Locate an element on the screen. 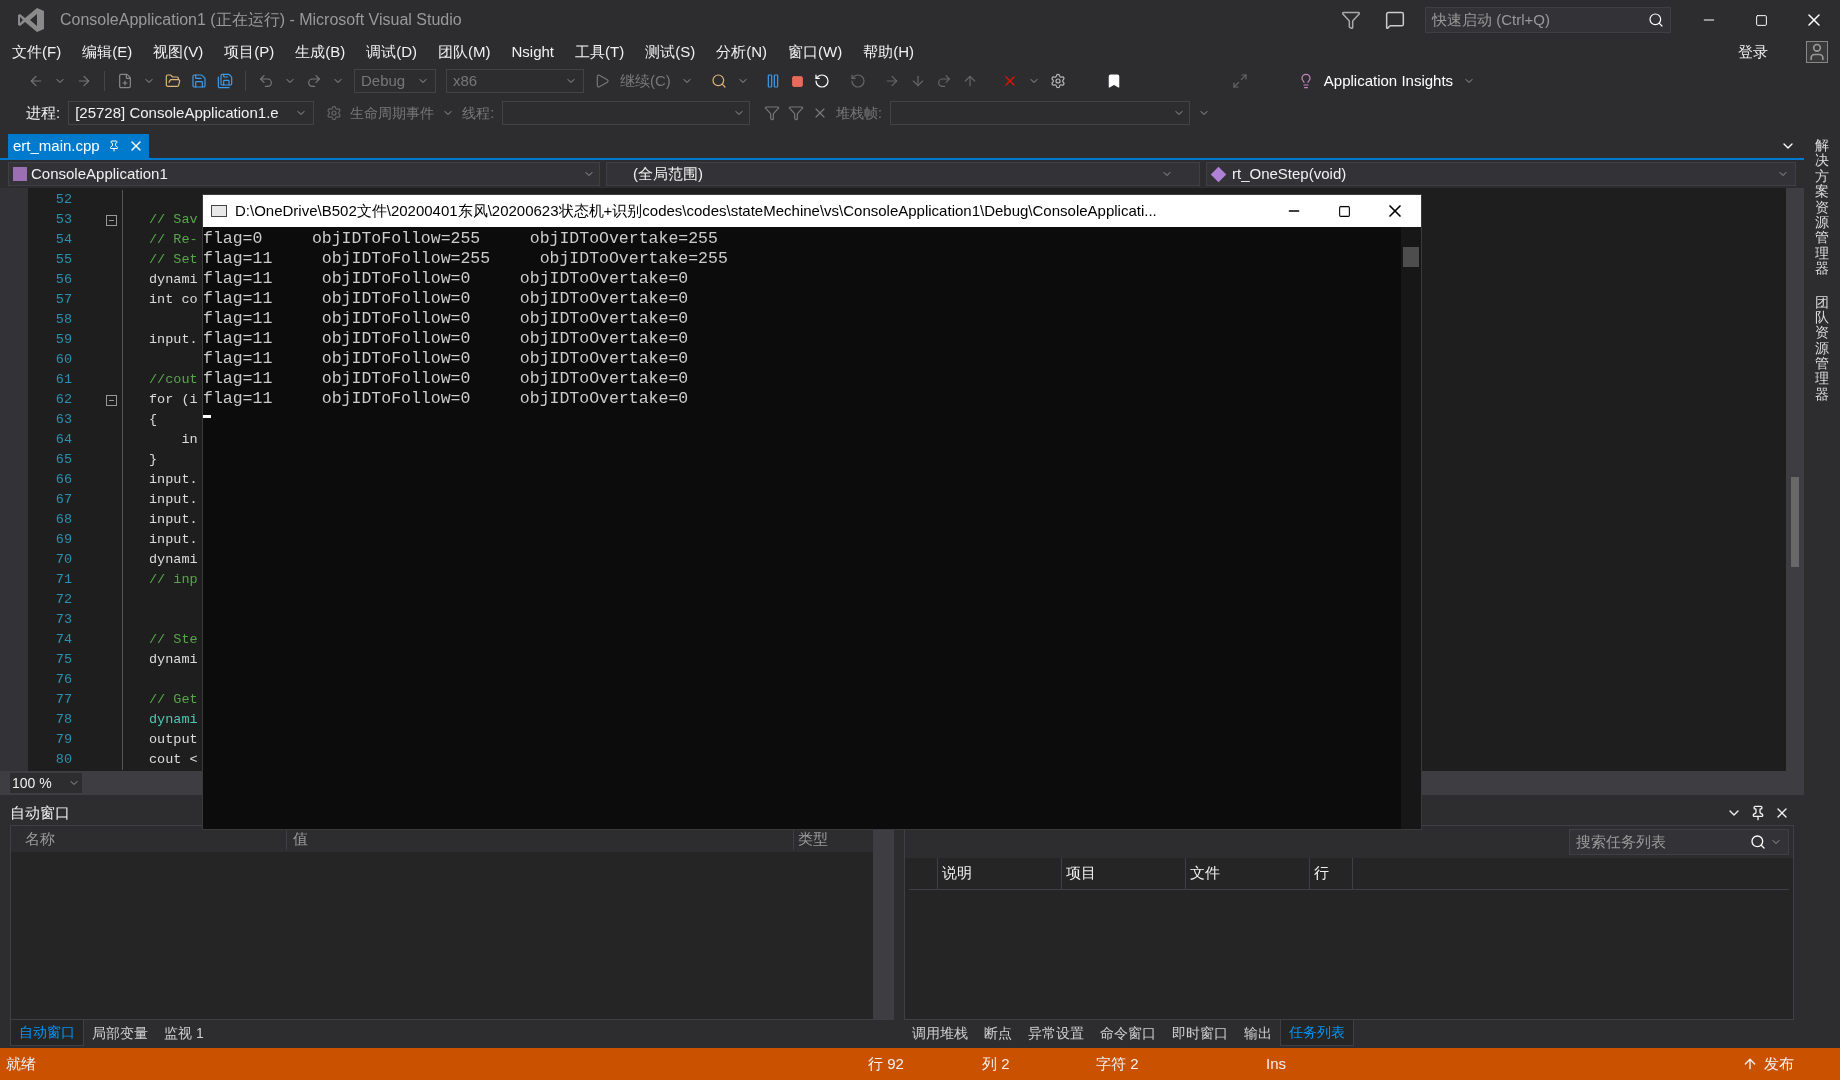 The width and height of the screenshot is (1840, 1080). column-header: 项目 is located at coordinates (1123, 873).